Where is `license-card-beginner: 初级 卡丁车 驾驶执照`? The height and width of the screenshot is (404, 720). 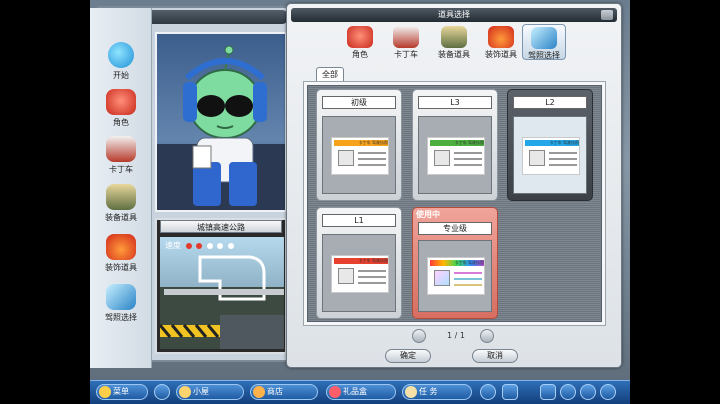 license-card-beginner: 初级 卡丁车 驾驶执照 is located at coordinates (359, 145).